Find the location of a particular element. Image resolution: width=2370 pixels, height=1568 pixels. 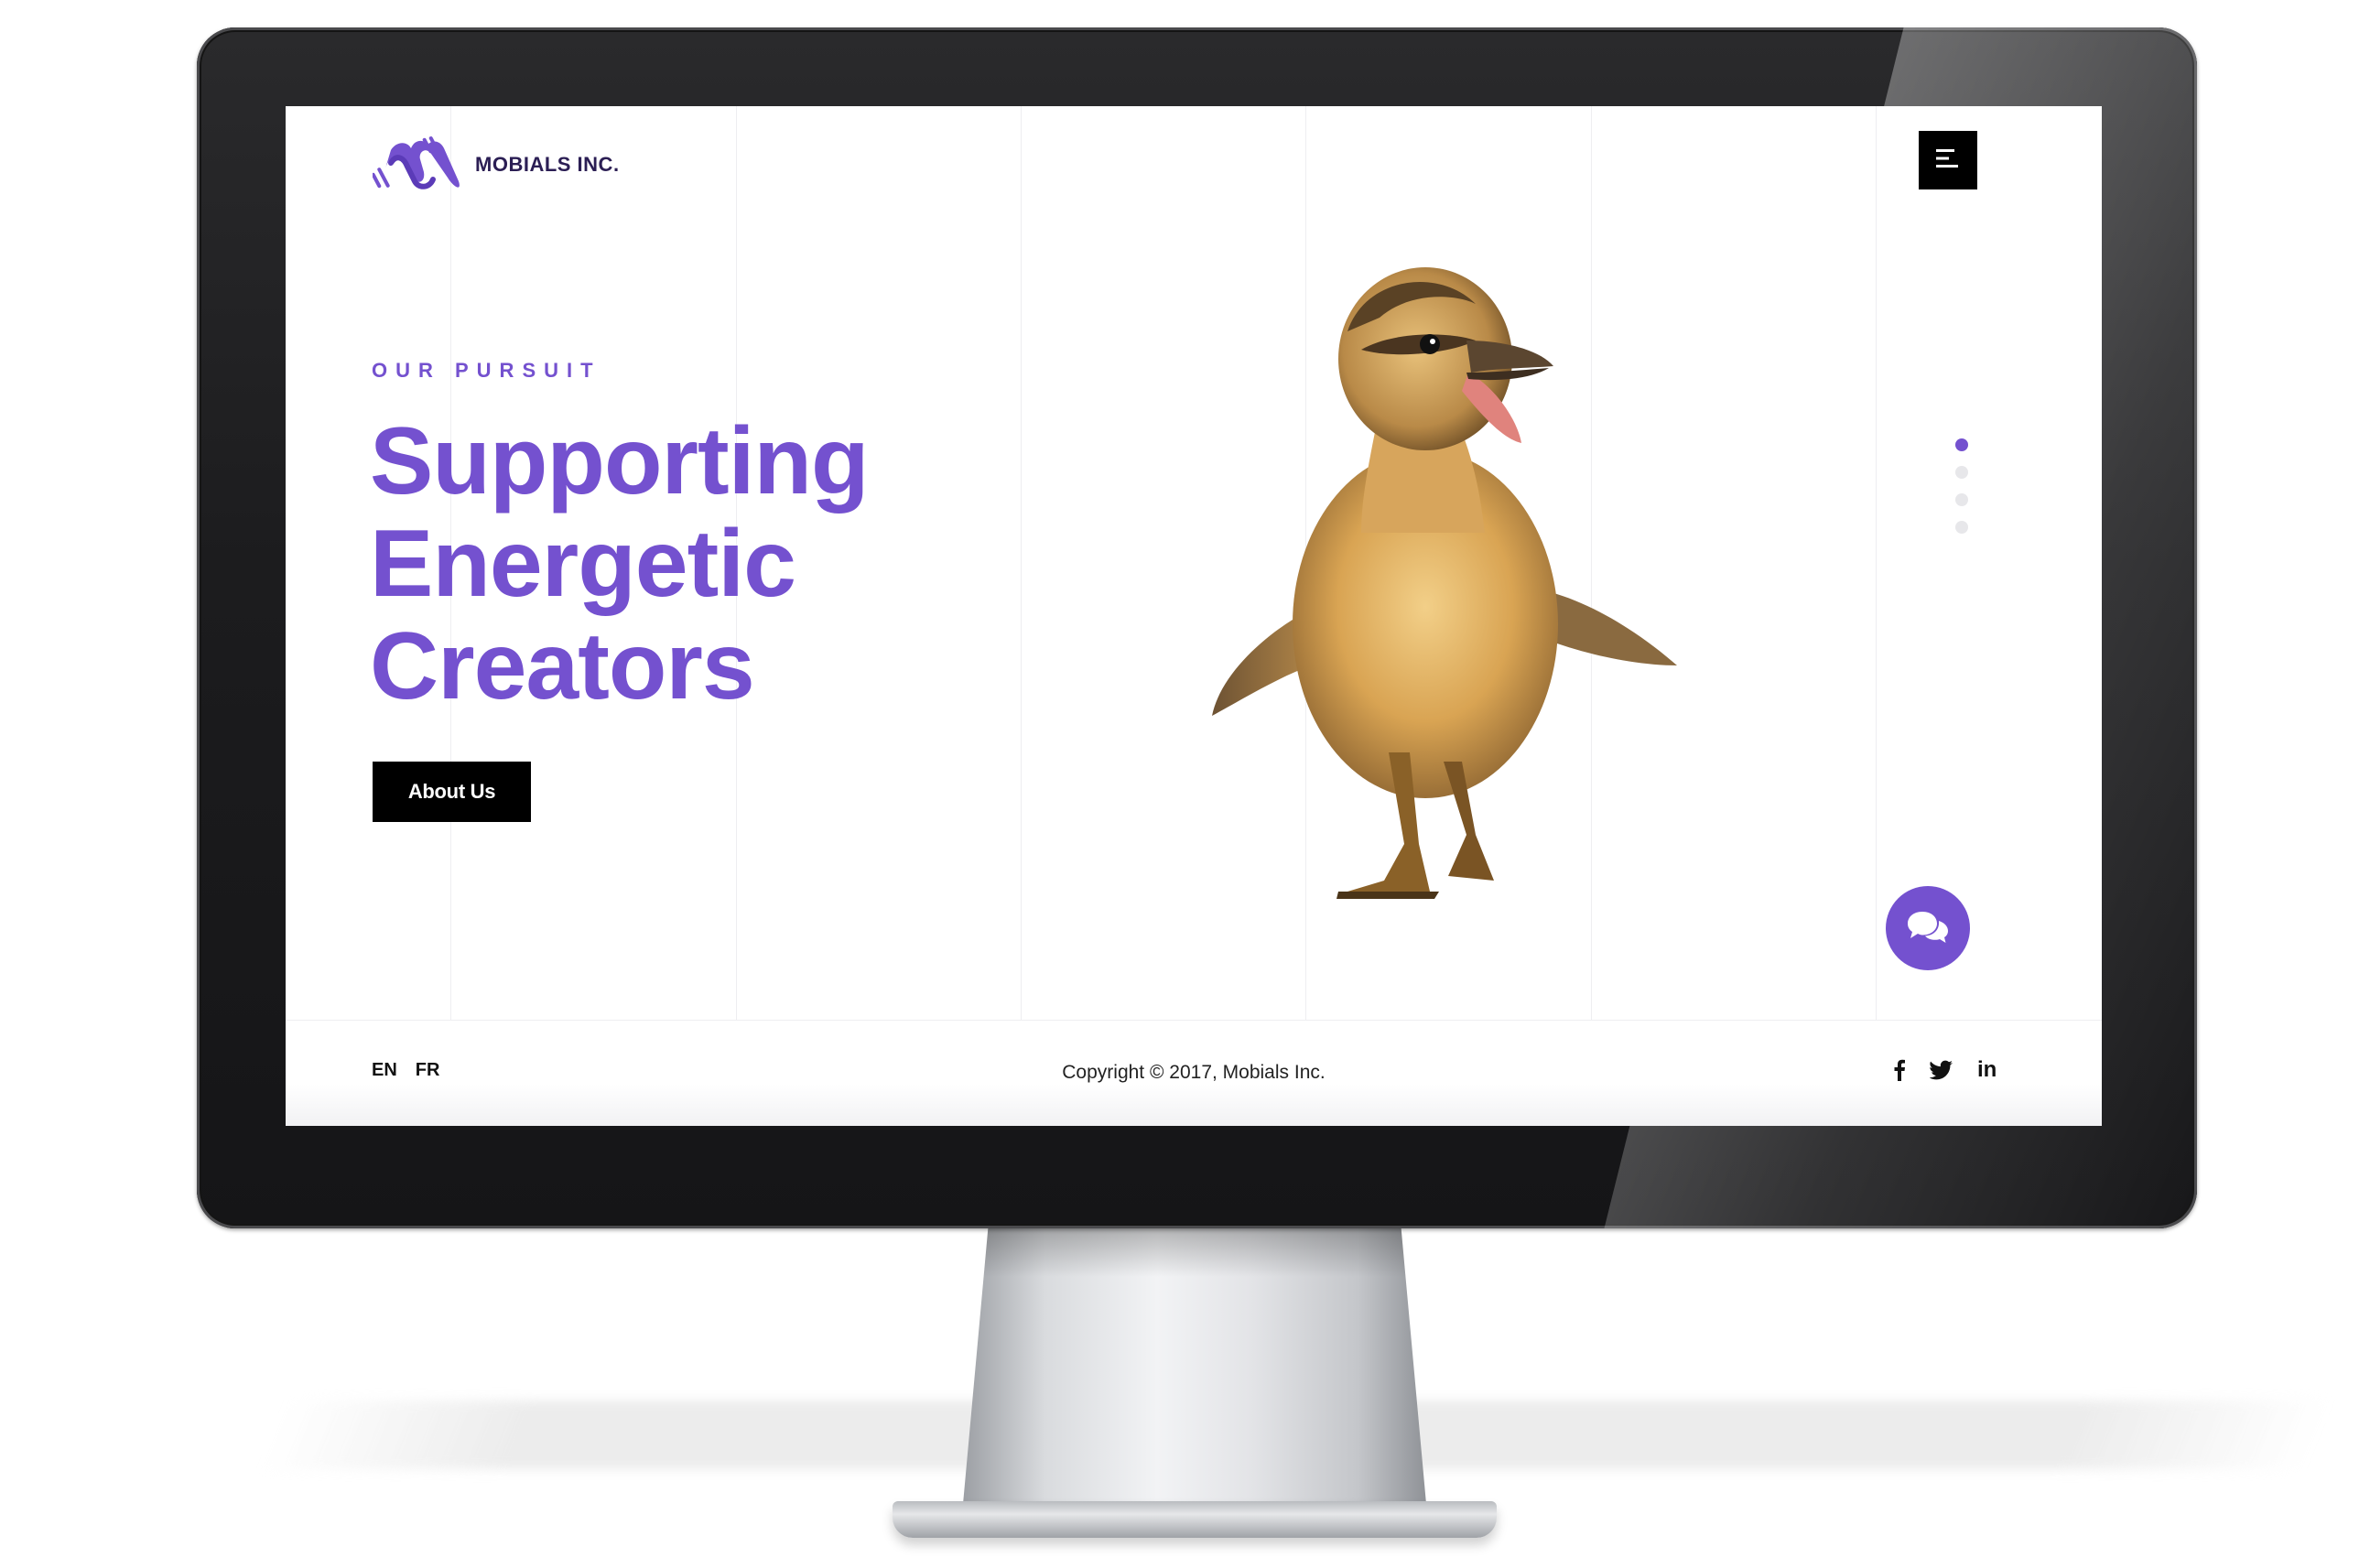

chat-button is located at coordinates (1928, 928).